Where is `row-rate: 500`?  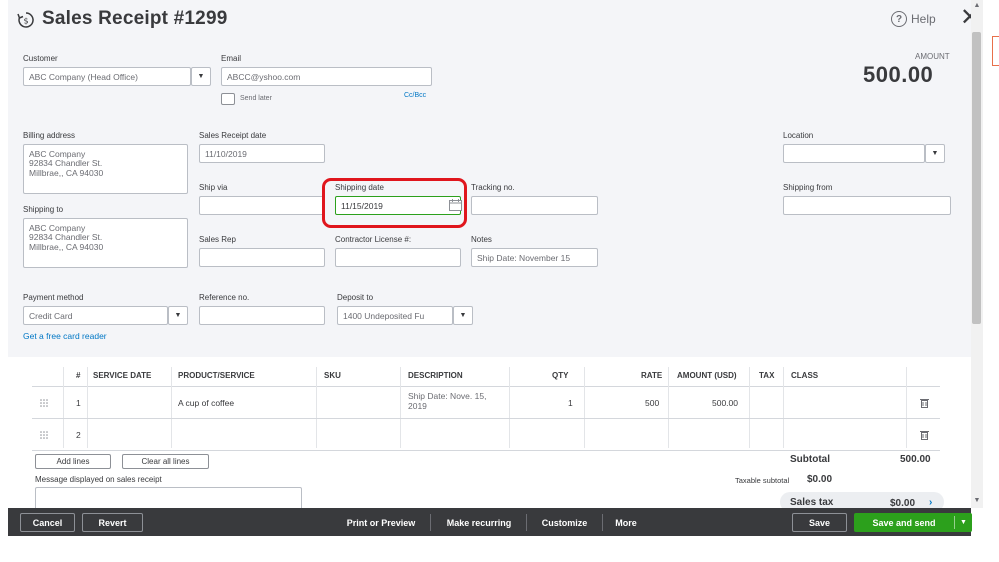 row-rate: 500 is located at coordinates (652, 403).